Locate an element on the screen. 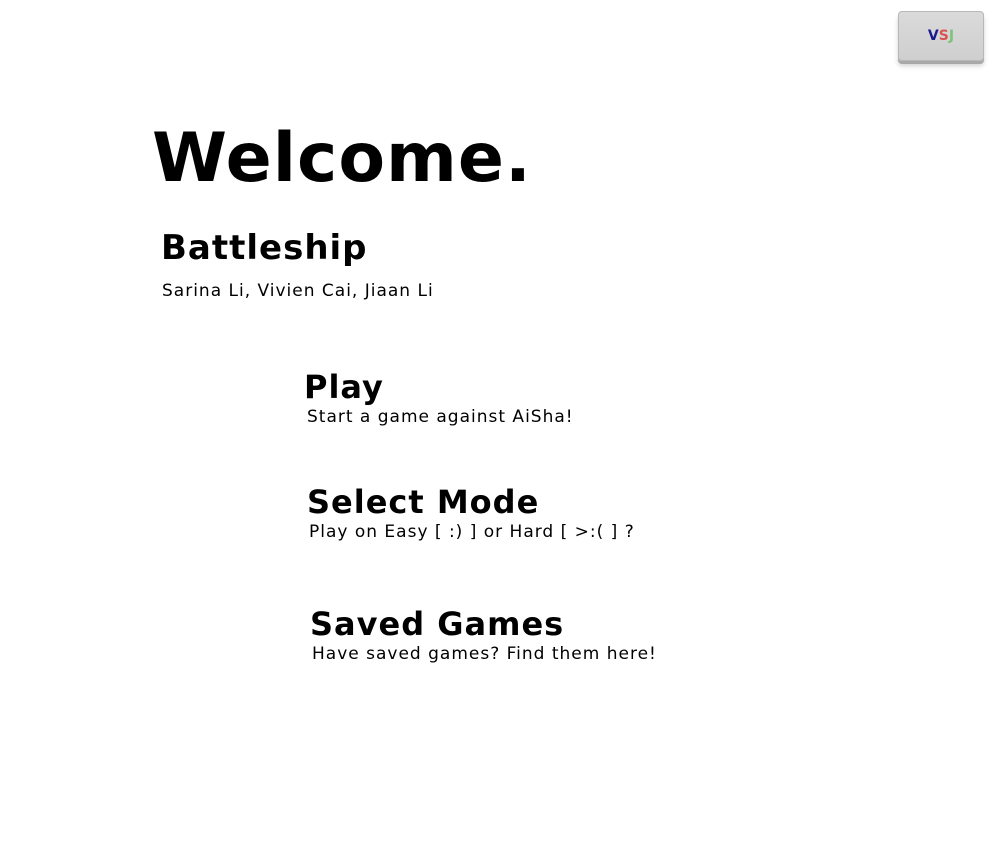 The height and width of the screenshot is (850, 1000). vsj-logo-button: V S J is located at coordinates (941, 36).